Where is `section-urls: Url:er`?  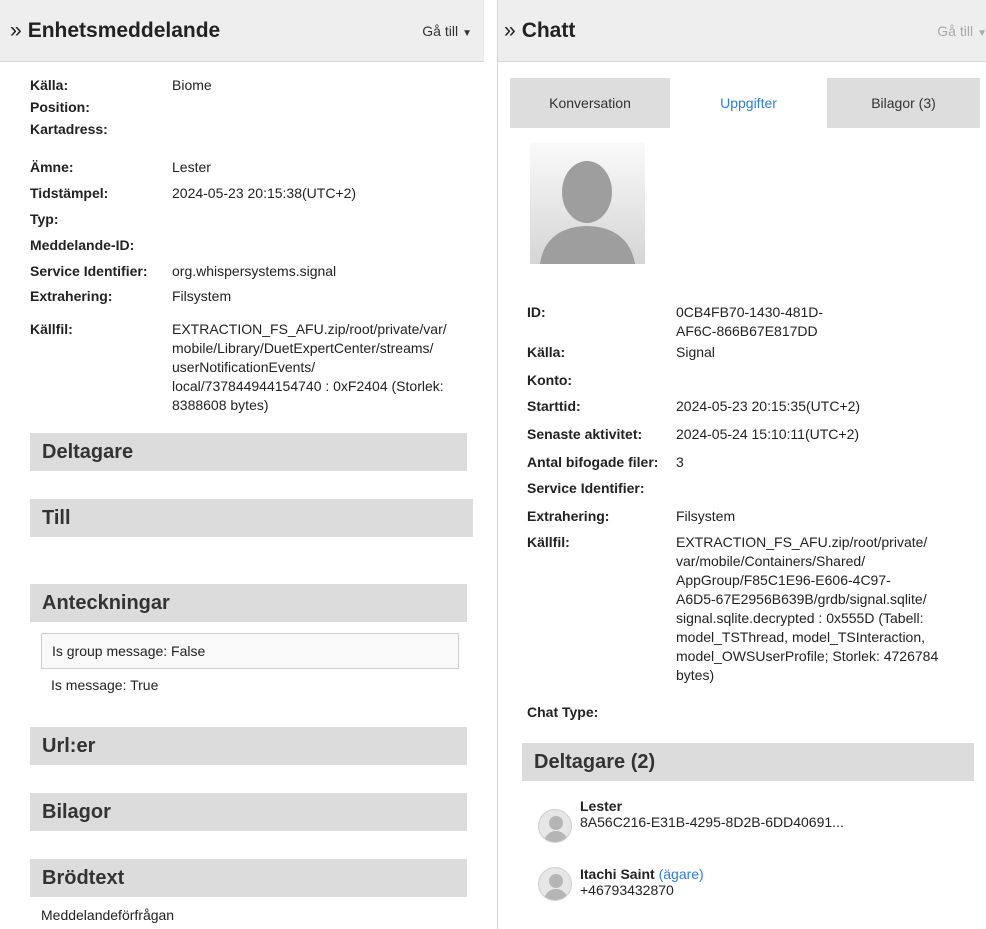
section-urls: Url:er is located at coordinates (248, 746).